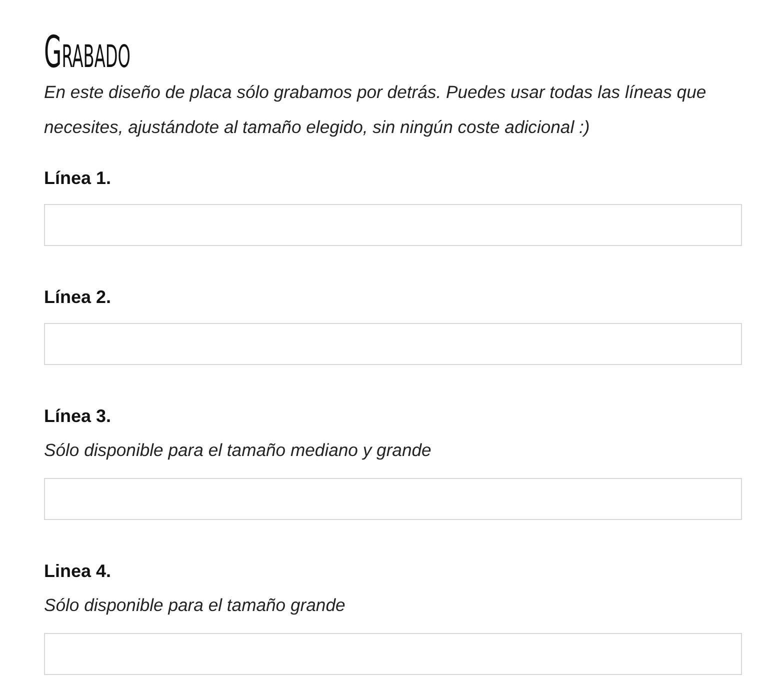  What do you see at coordinates (78, 416) in the screenshot?
I see `field-label: Línea 3.` at bounding box center [78, 416].